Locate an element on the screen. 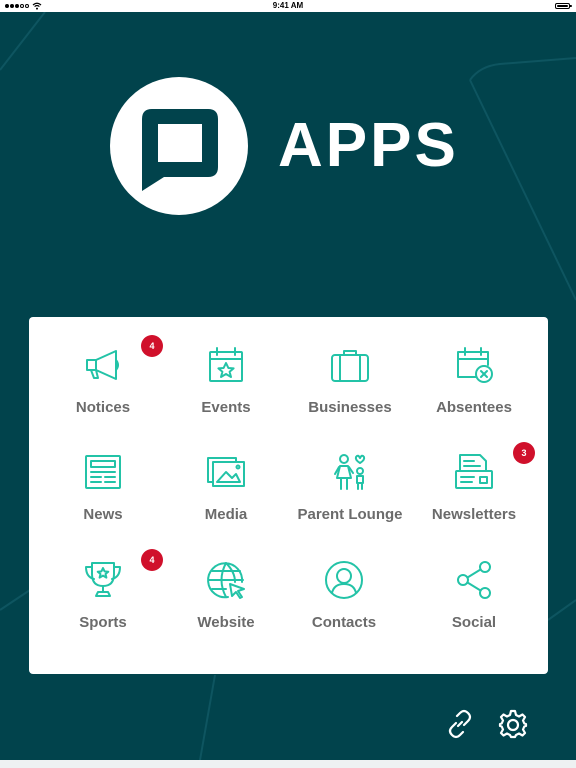 This screenshot has width=576, height=768. share-icon is located at coordinates (474, 580).